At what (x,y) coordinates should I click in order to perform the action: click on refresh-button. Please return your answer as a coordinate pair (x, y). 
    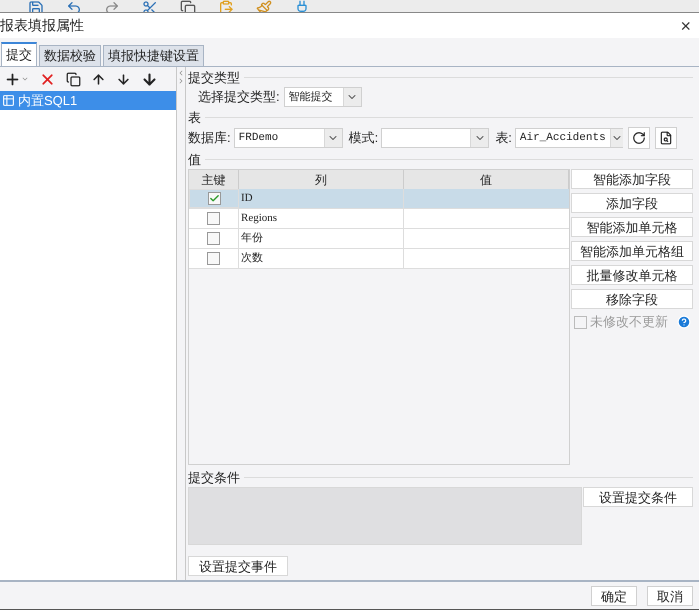
    Looking at the image, I should click on (639, 138).